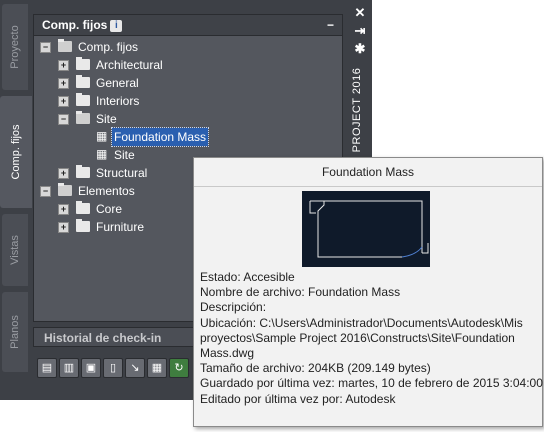  I want to click on tree-item-label: Furniture, so click(120, 227).